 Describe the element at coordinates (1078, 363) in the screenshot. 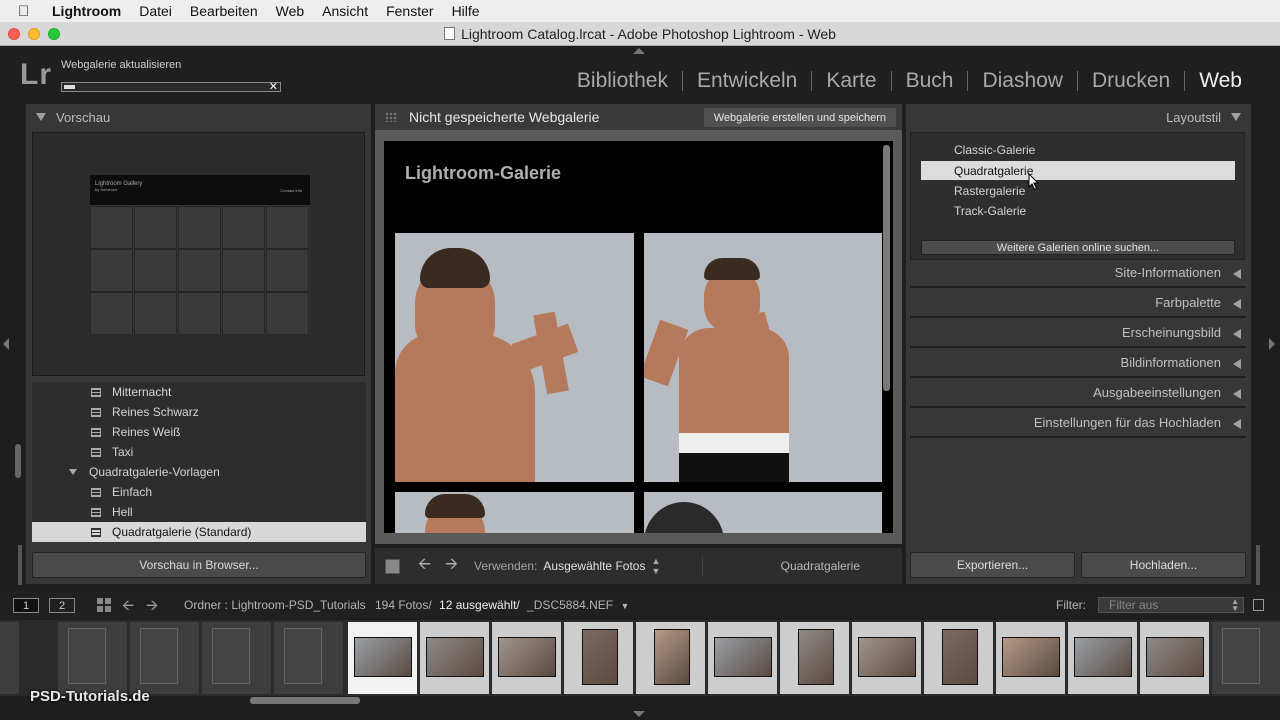

I see `section-bildinformationen: Bildinformationen` at that location.